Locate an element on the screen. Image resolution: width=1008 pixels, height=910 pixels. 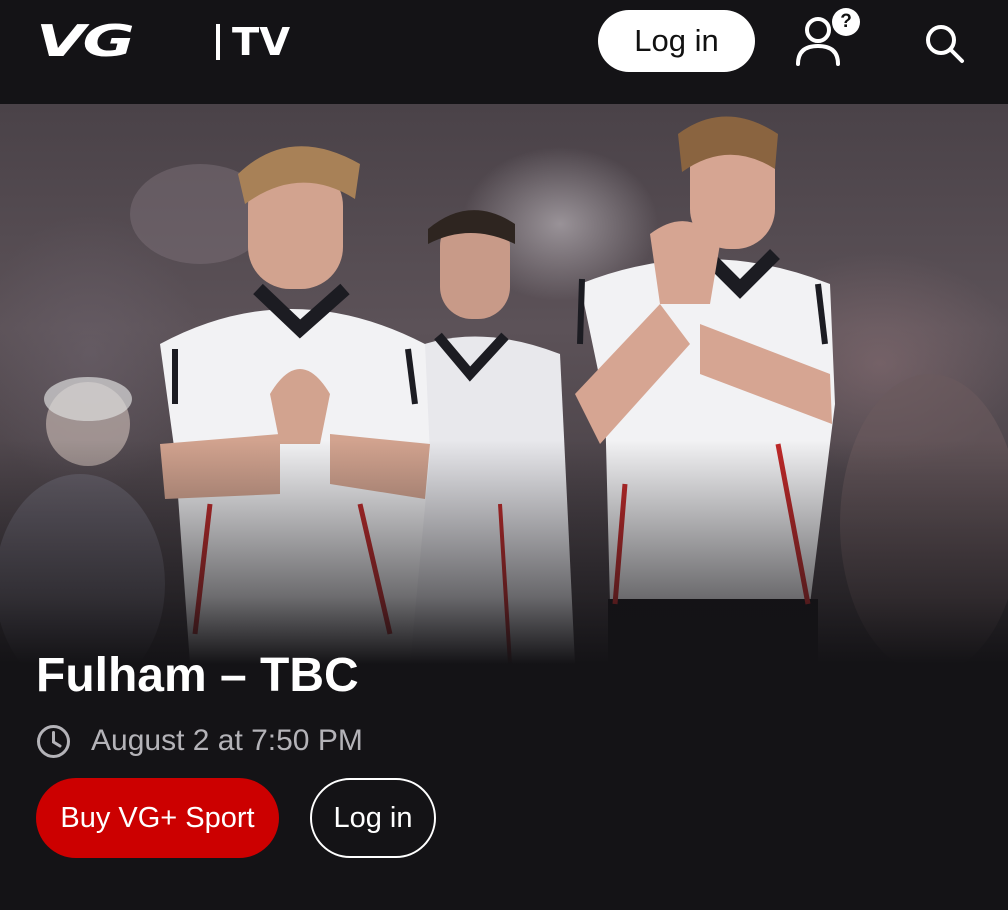
user-account-button: ? is located at coordinates (829, 40).